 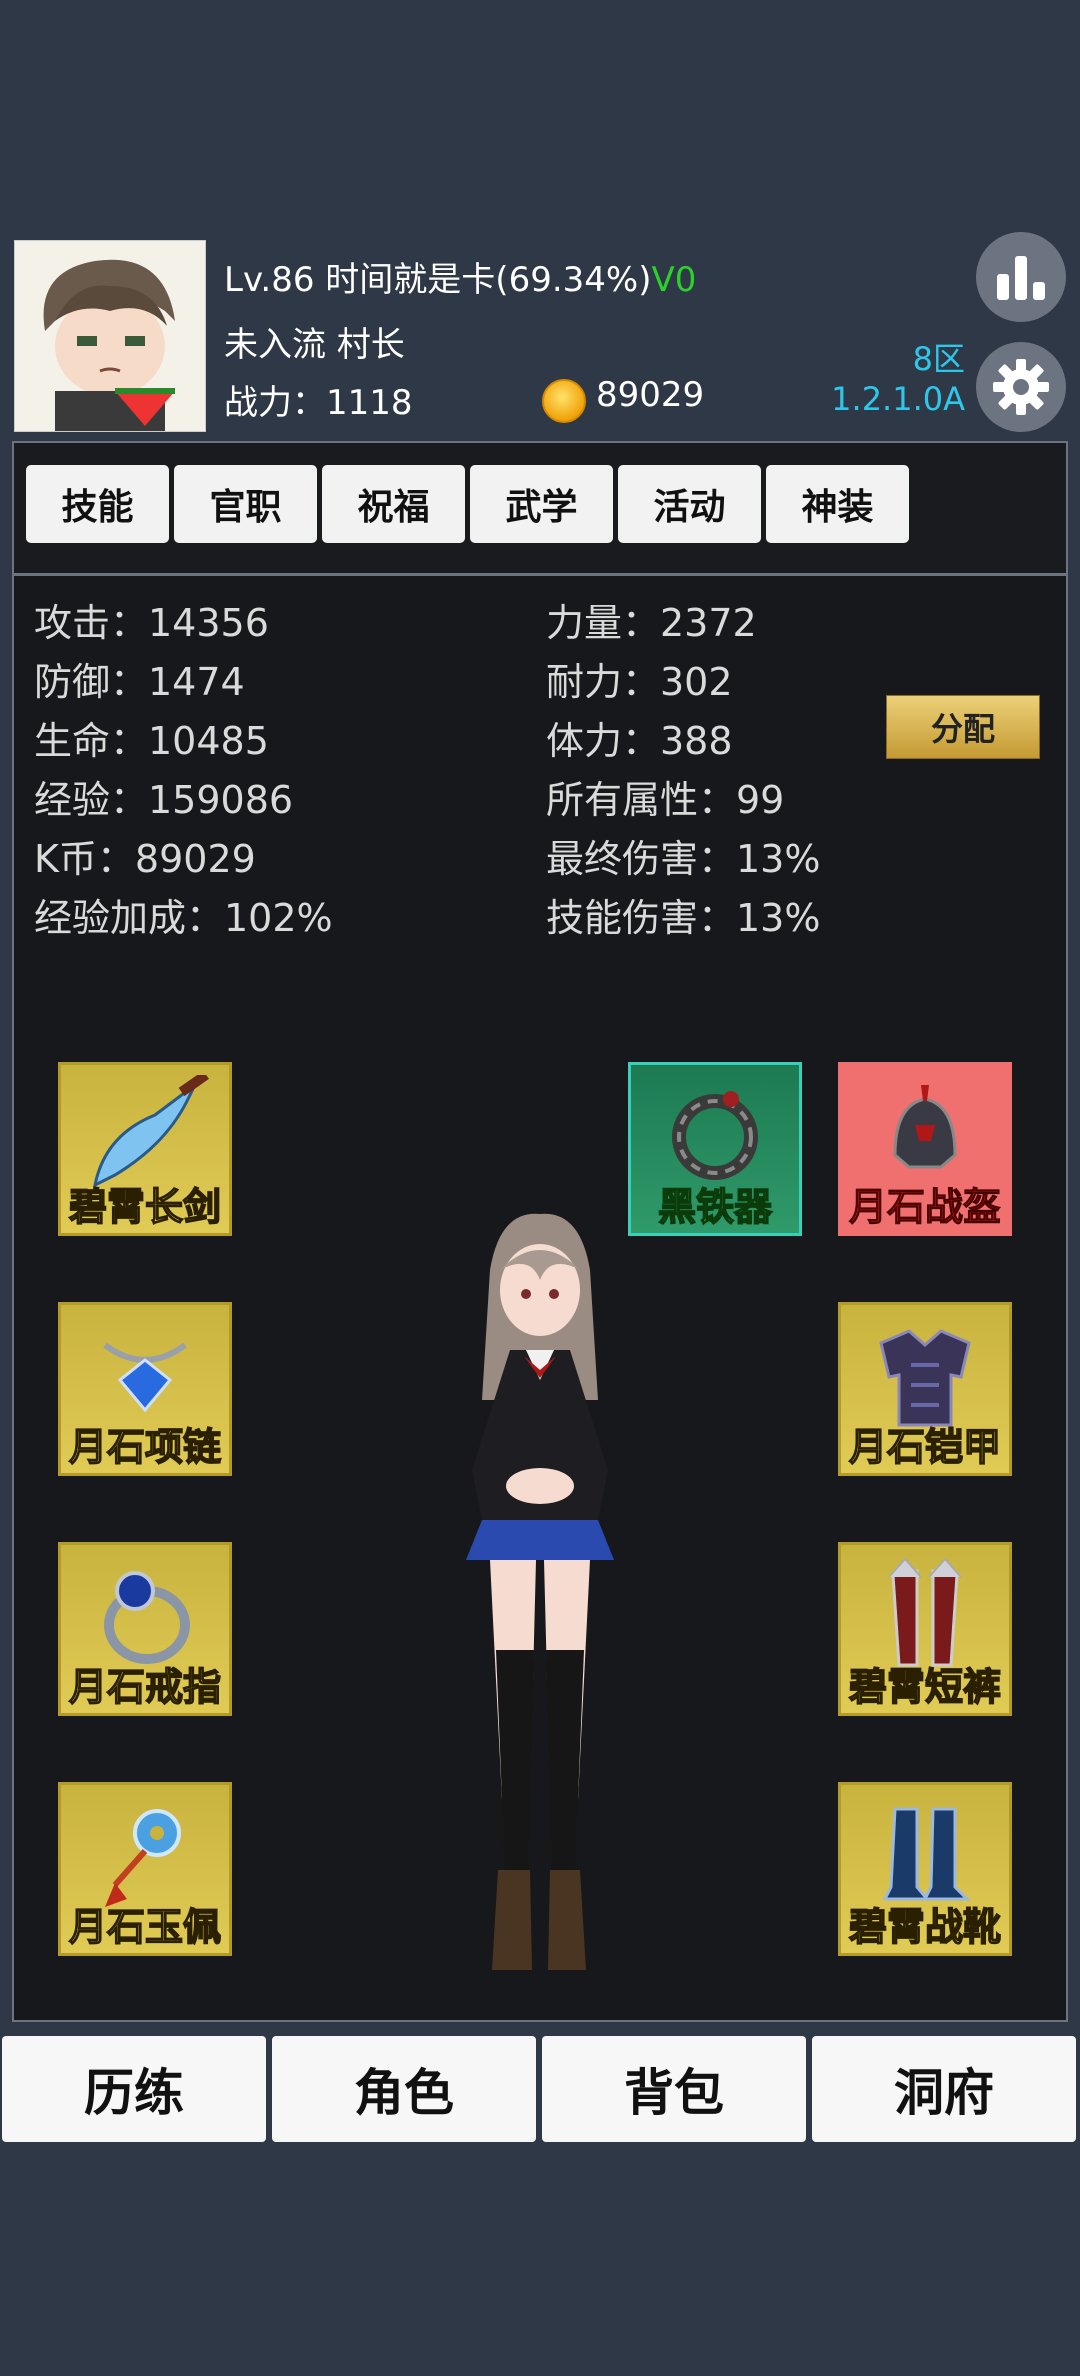 What do you see at coordinates (925, 1149) in the screenshot?
I see `equip-slot-helmet: 月石战盔` at bounding box center [925, 1149].